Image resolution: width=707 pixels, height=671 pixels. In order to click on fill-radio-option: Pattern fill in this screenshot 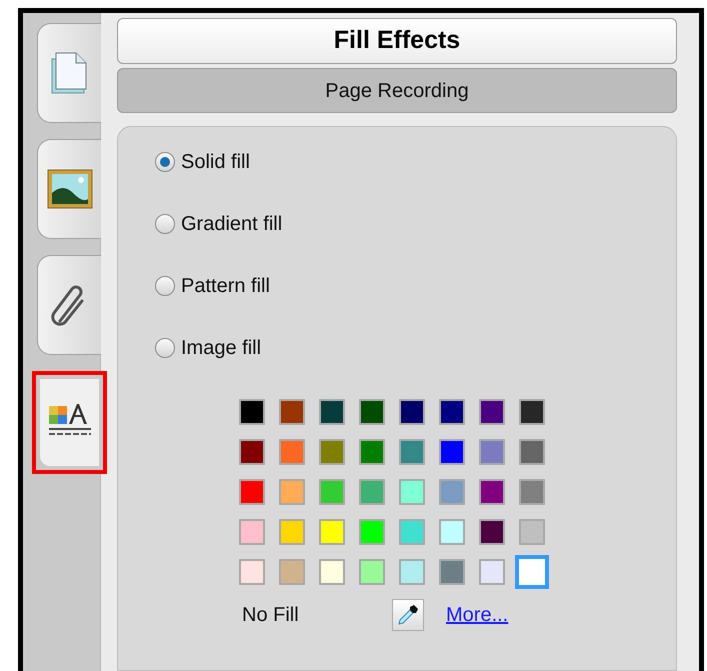, I will do `click(415, 286)`.